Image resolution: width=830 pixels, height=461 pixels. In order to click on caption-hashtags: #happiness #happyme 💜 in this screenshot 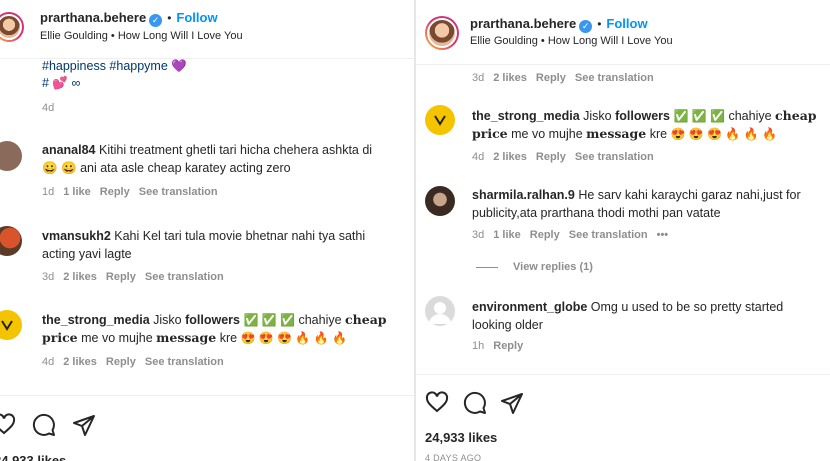, I will do `click(114, 66)`.